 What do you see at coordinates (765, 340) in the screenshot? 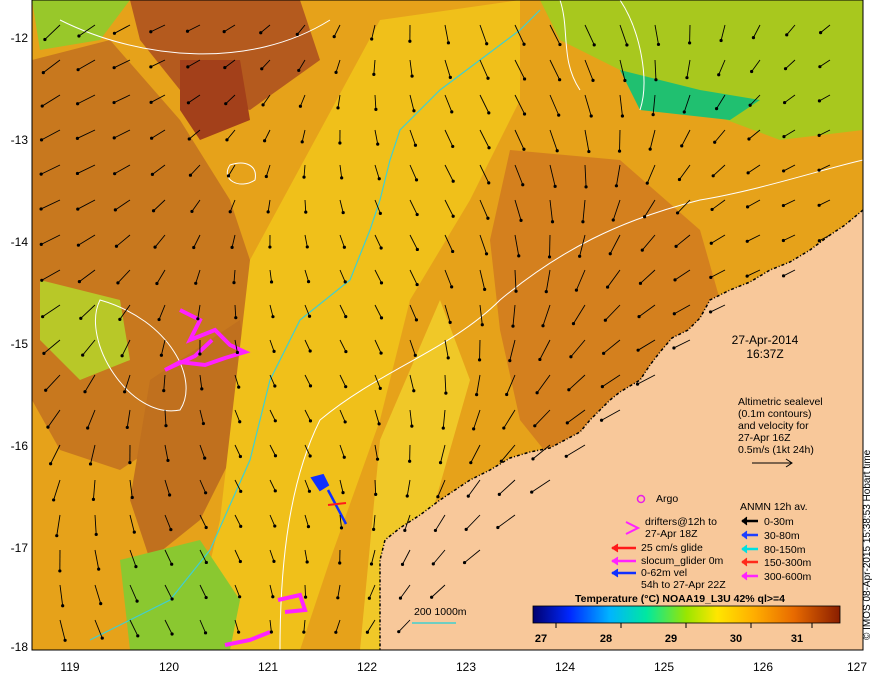
I see `date-text: 27-Apr-2014` at bounding box center [765, 340].